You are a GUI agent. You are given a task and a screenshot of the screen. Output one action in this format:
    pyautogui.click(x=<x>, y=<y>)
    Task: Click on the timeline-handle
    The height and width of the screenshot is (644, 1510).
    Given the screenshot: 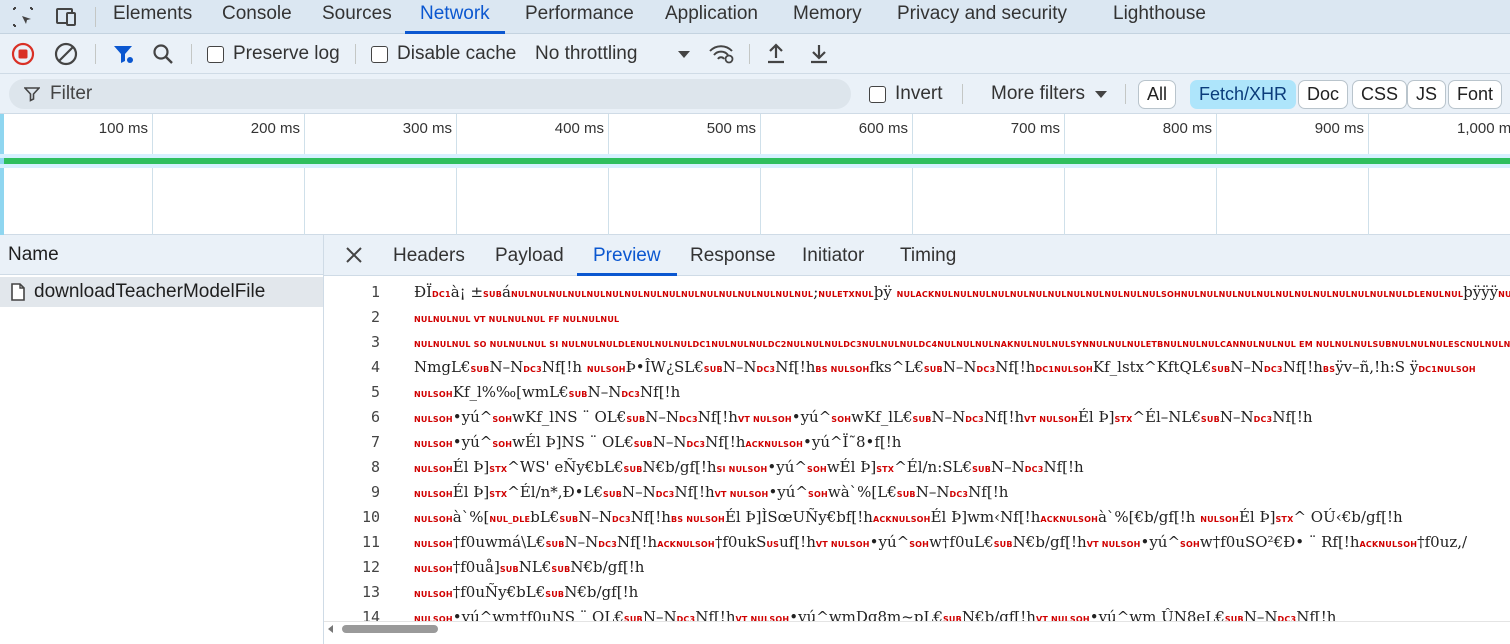 What is the action you would take?
    pyautogui.click(x=2, y=174)
    